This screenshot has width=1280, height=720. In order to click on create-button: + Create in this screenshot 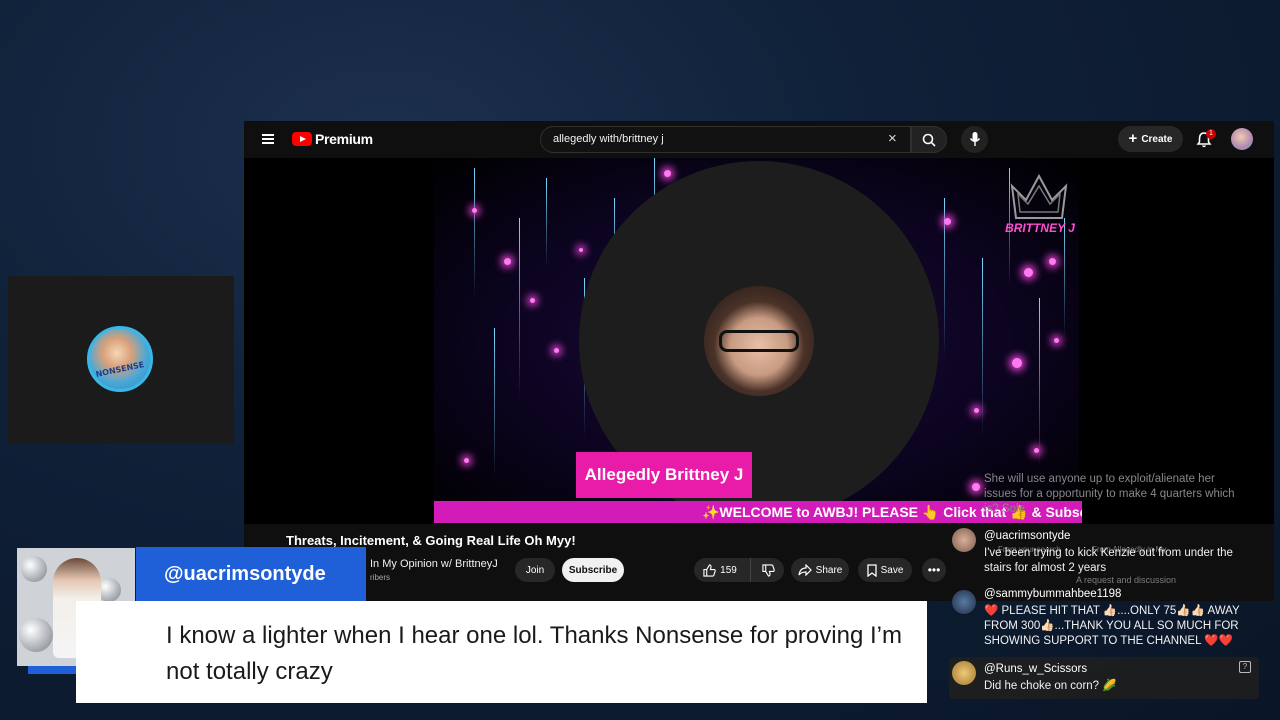, I will do `click(1150, 139)`.